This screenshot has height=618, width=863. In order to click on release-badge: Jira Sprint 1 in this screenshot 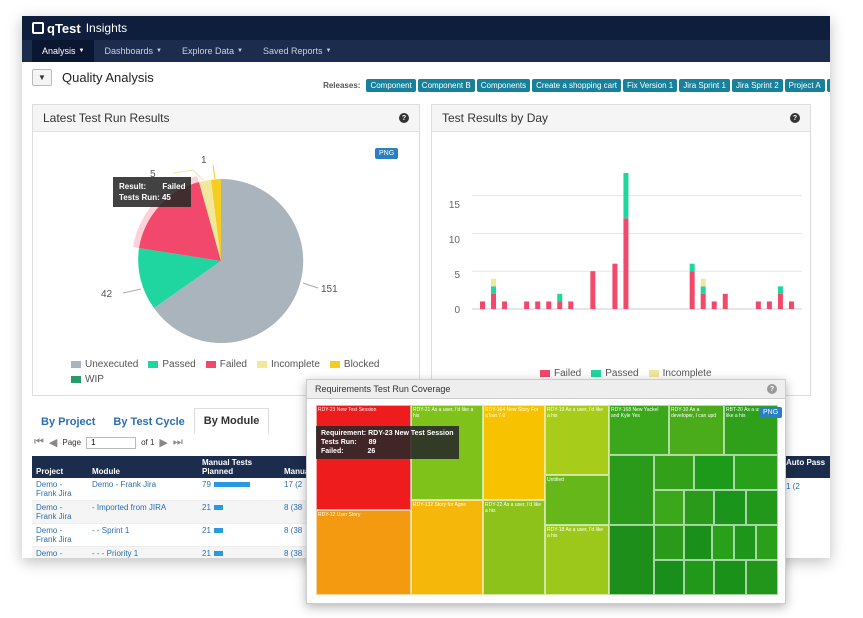, I will do `click(704, 85)`.